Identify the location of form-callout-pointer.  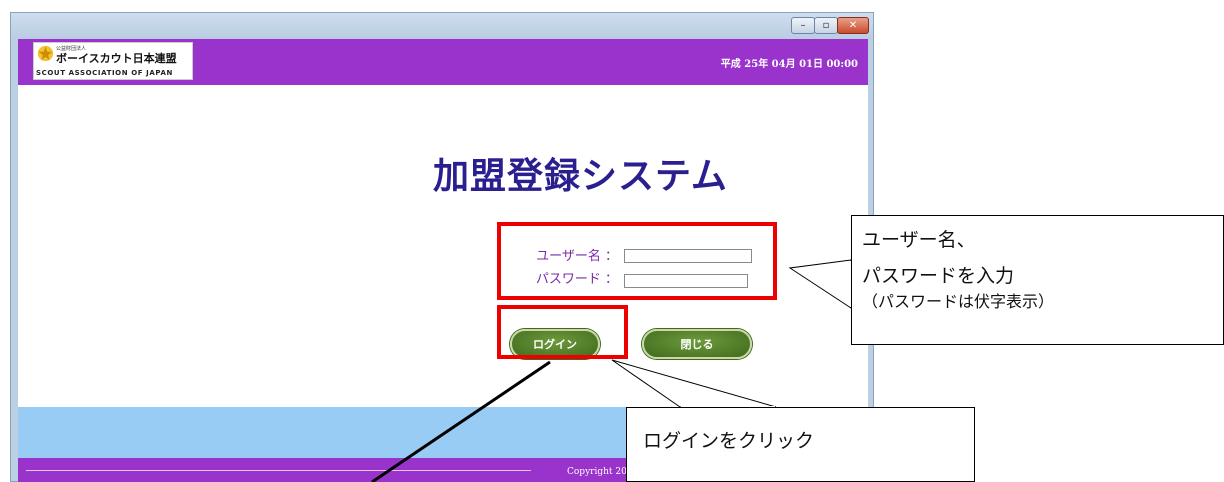
(820, 284).